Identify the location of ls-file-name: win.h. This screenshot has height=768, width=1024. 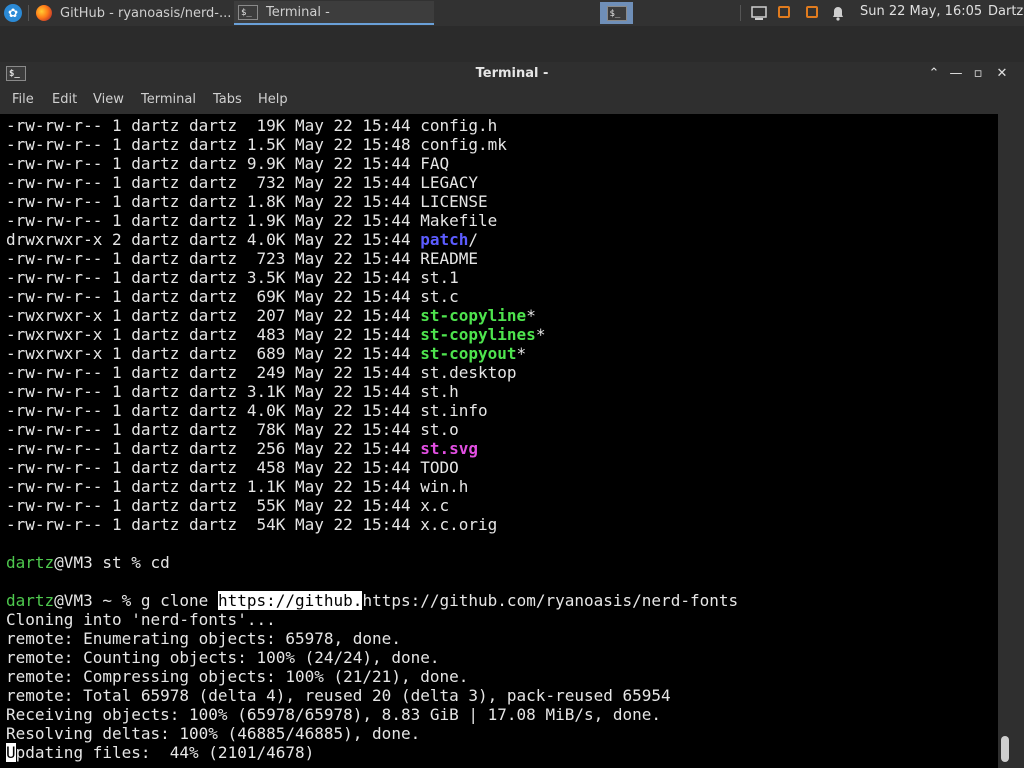
(444, 486).